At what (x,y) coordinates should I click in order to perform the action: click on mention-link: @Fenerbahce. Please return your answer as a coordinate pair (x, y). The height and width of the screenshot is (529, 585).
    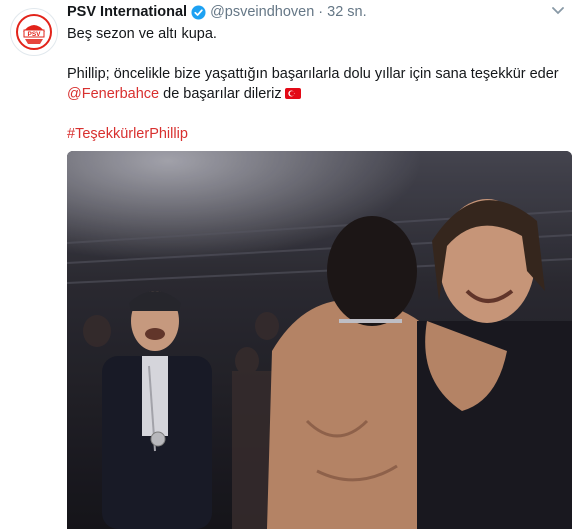
    Looking at the image, I should click on (113, 94).